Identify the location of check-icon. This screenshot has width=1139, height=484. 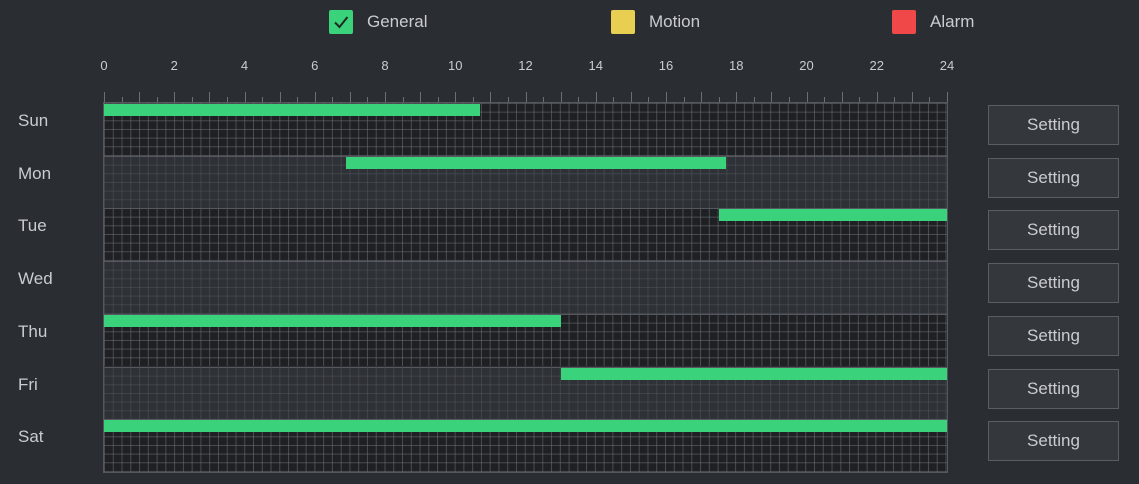
(341, 22).